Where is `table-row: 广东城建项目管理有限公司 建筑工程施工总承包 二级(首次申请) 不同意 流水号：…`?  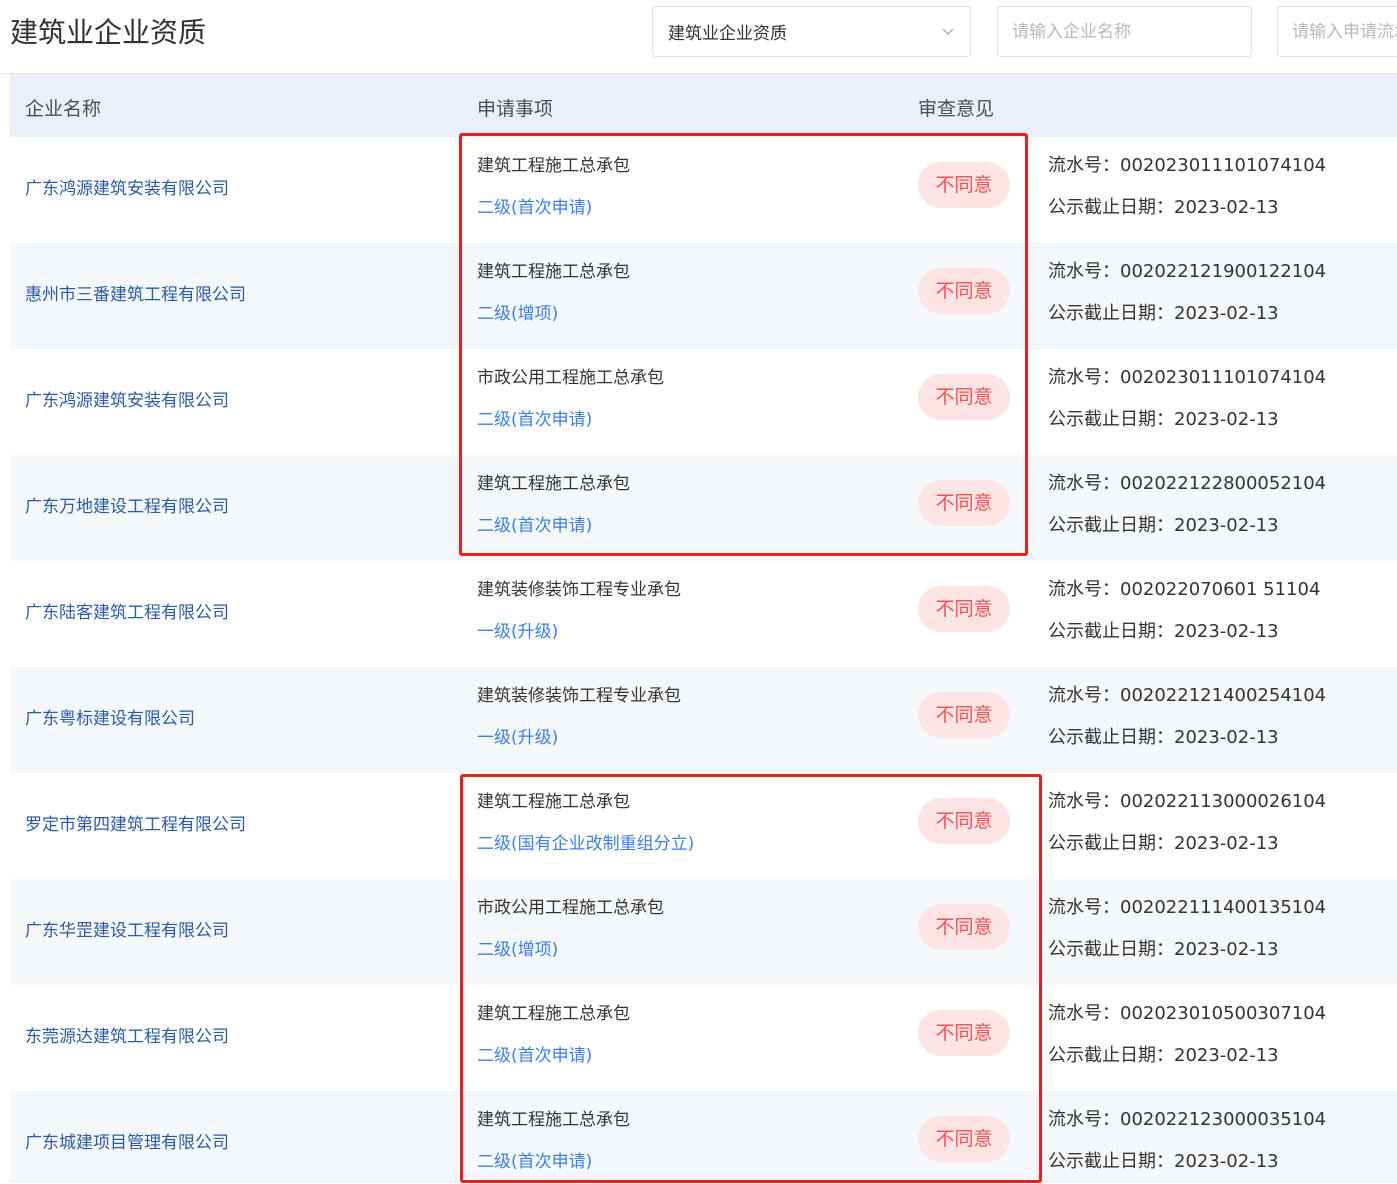
table-row: 广东城建项目管理有限公司 建筑工程施工总承包 二级(首次申请) 不同意 流水号：… is located at coordinates (703, 1136).